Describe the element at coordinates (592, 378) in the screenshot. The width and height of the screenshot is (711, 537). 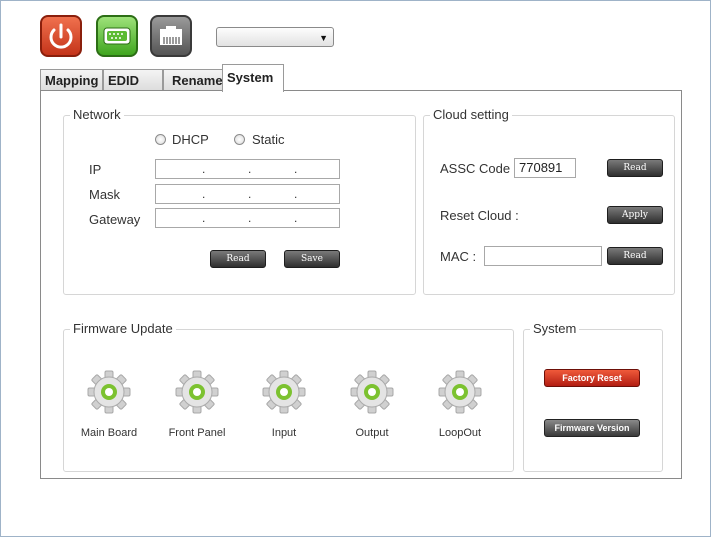
I see `factory-reset-button: Factory Reset` at that location.